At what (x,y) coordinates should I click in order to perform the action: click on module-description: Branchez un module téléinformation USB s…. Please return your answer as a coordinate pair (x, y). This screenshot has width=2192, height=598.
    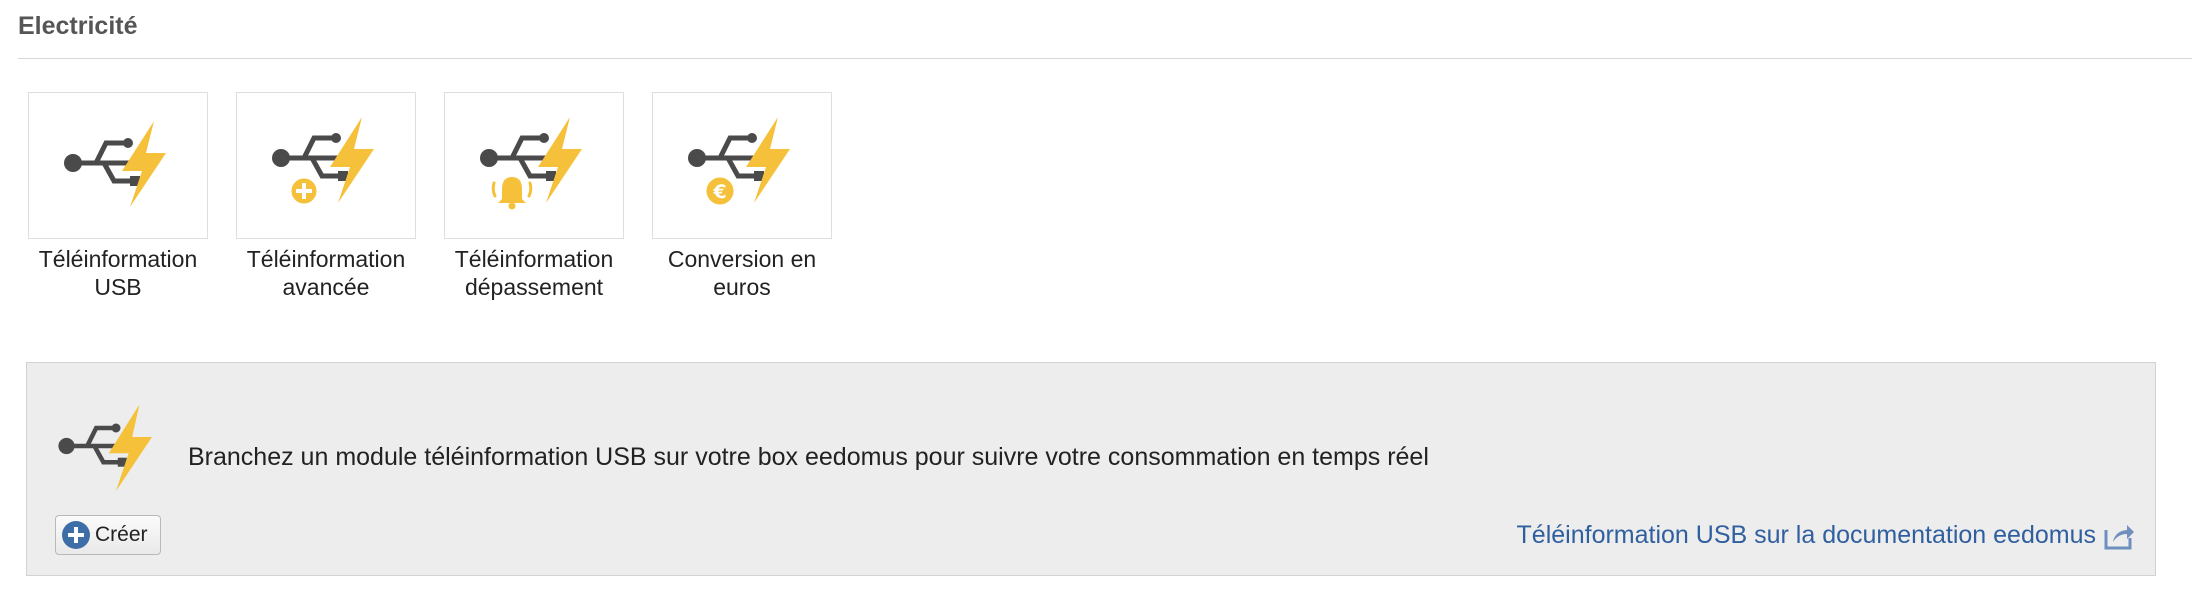
    Looking at the image, I should click on (808, 457).